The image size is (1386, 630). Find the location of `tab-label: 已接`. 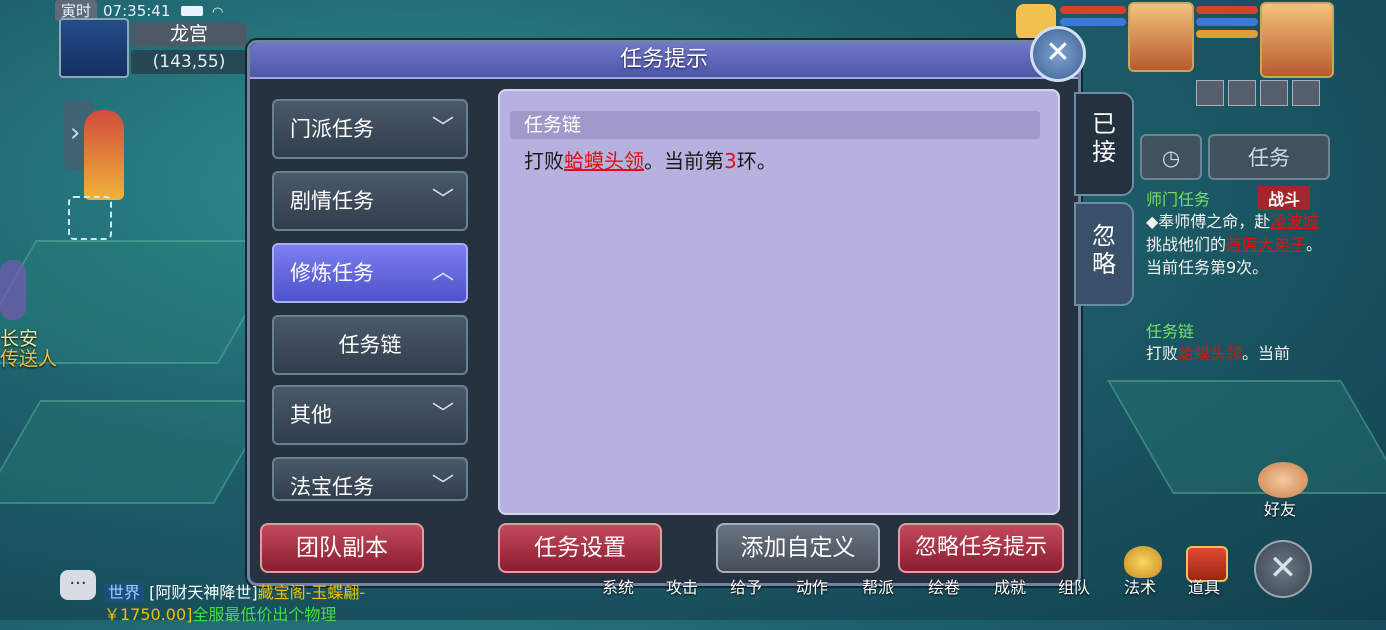

tab-label: 已接 is located at coordinates (1104, 138).